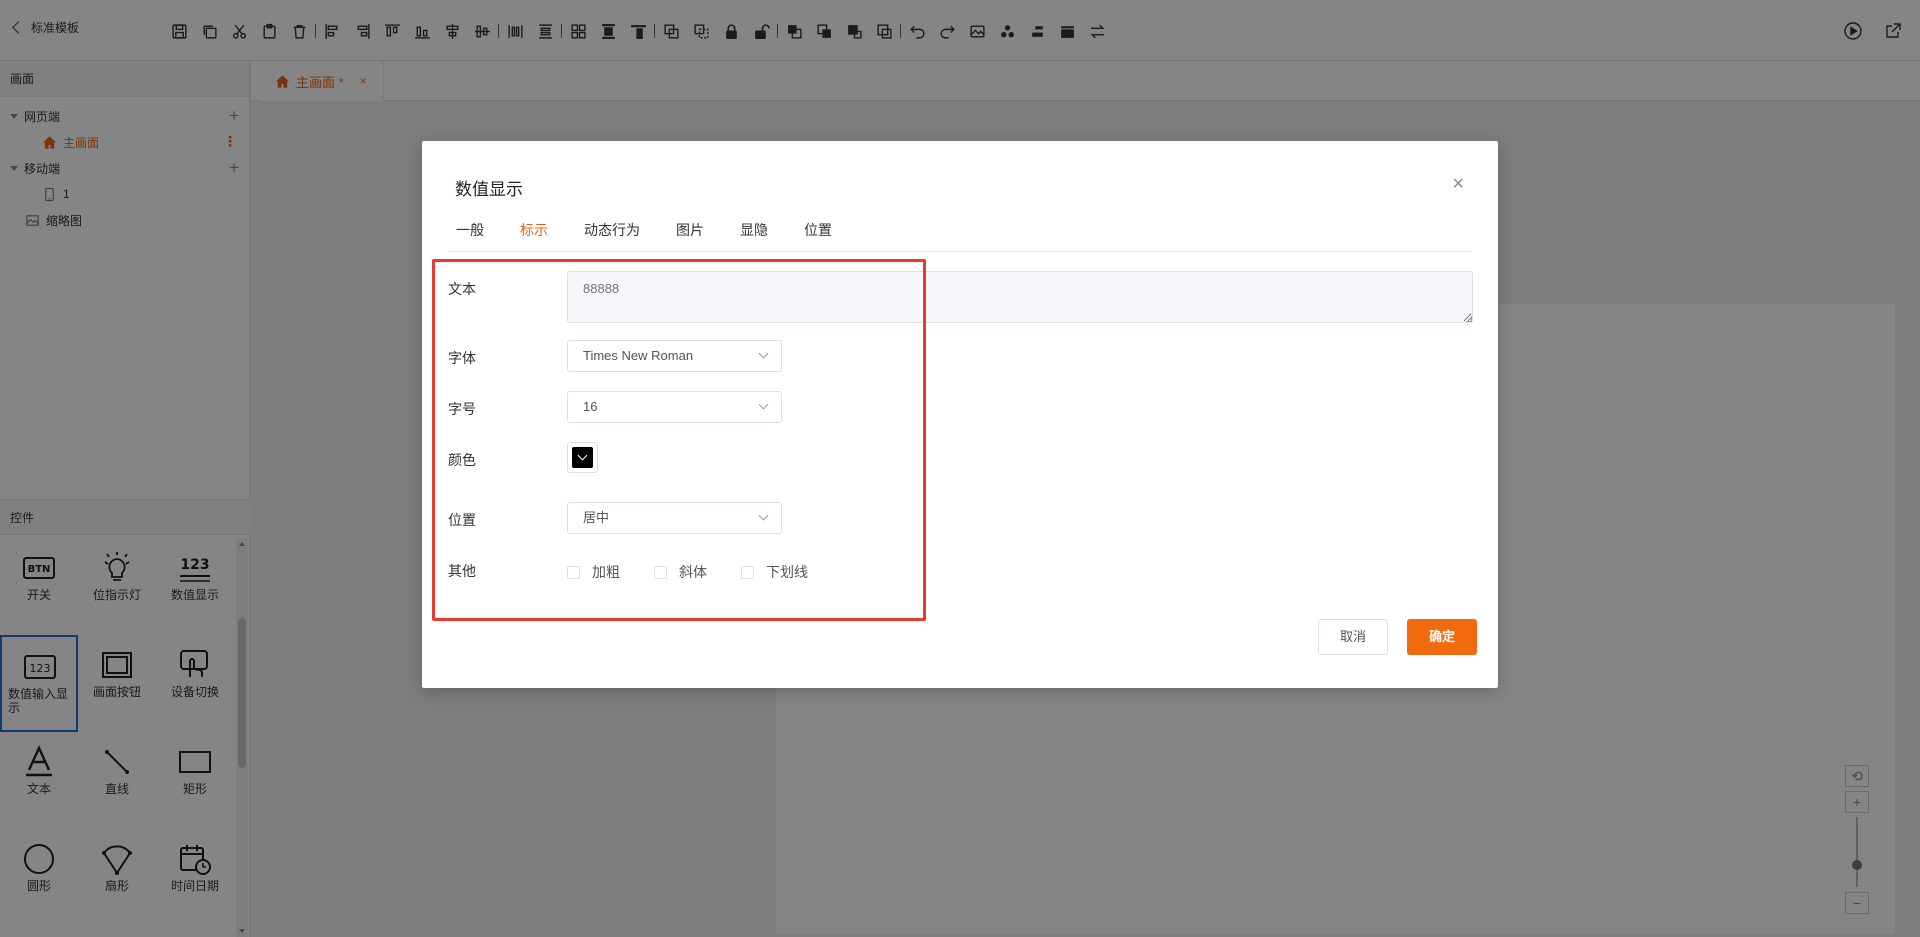 This screenshot has height=937, width=1920. Describe the element at coordinates (960, 240) in the screenshot. I see `dialog-tabs: 一般 标示 动态行为 图片 显隐 位置` at that location.